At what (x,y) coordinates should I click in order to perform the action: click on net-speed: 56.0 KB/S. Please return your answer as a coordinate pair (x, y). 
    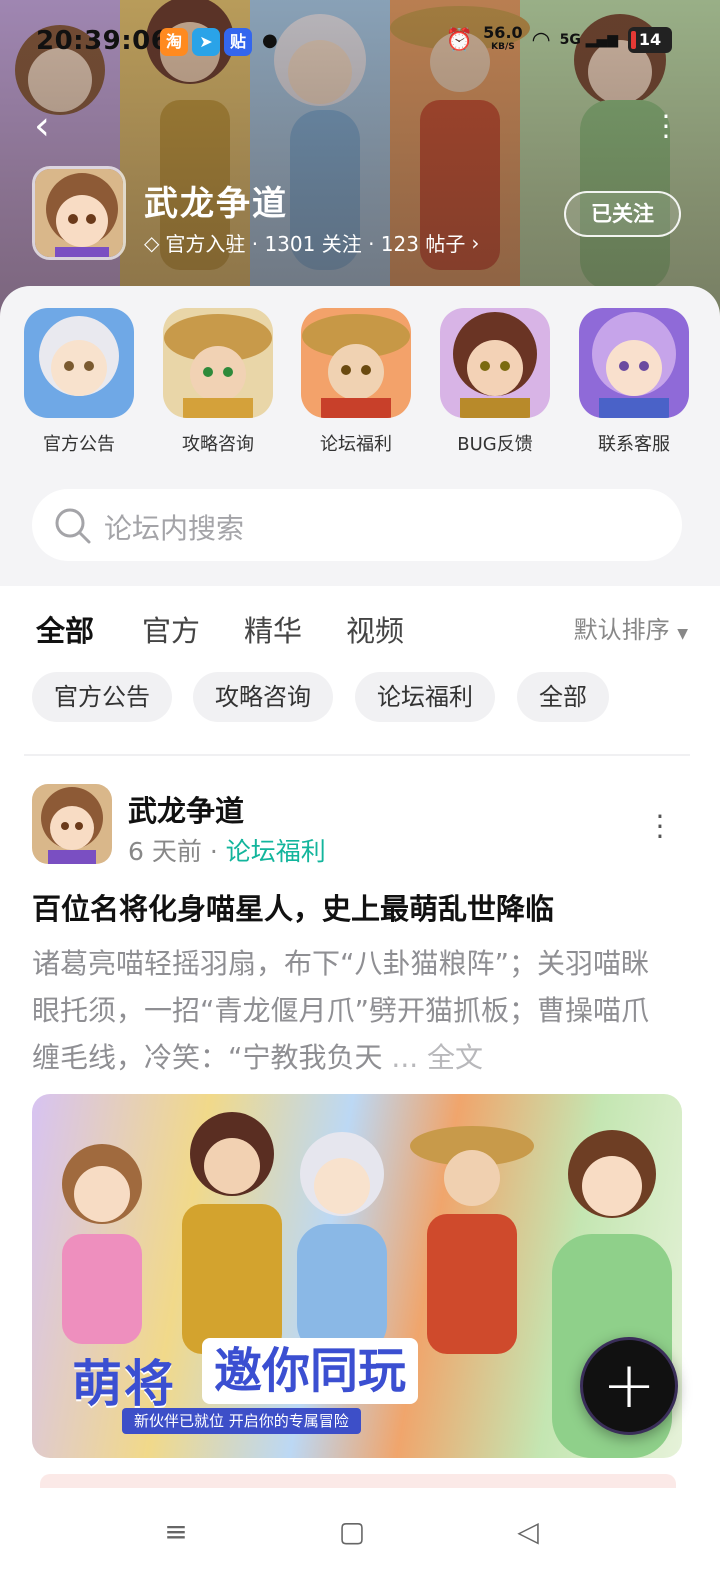
    Looking at the image, I should click on (502, 39).